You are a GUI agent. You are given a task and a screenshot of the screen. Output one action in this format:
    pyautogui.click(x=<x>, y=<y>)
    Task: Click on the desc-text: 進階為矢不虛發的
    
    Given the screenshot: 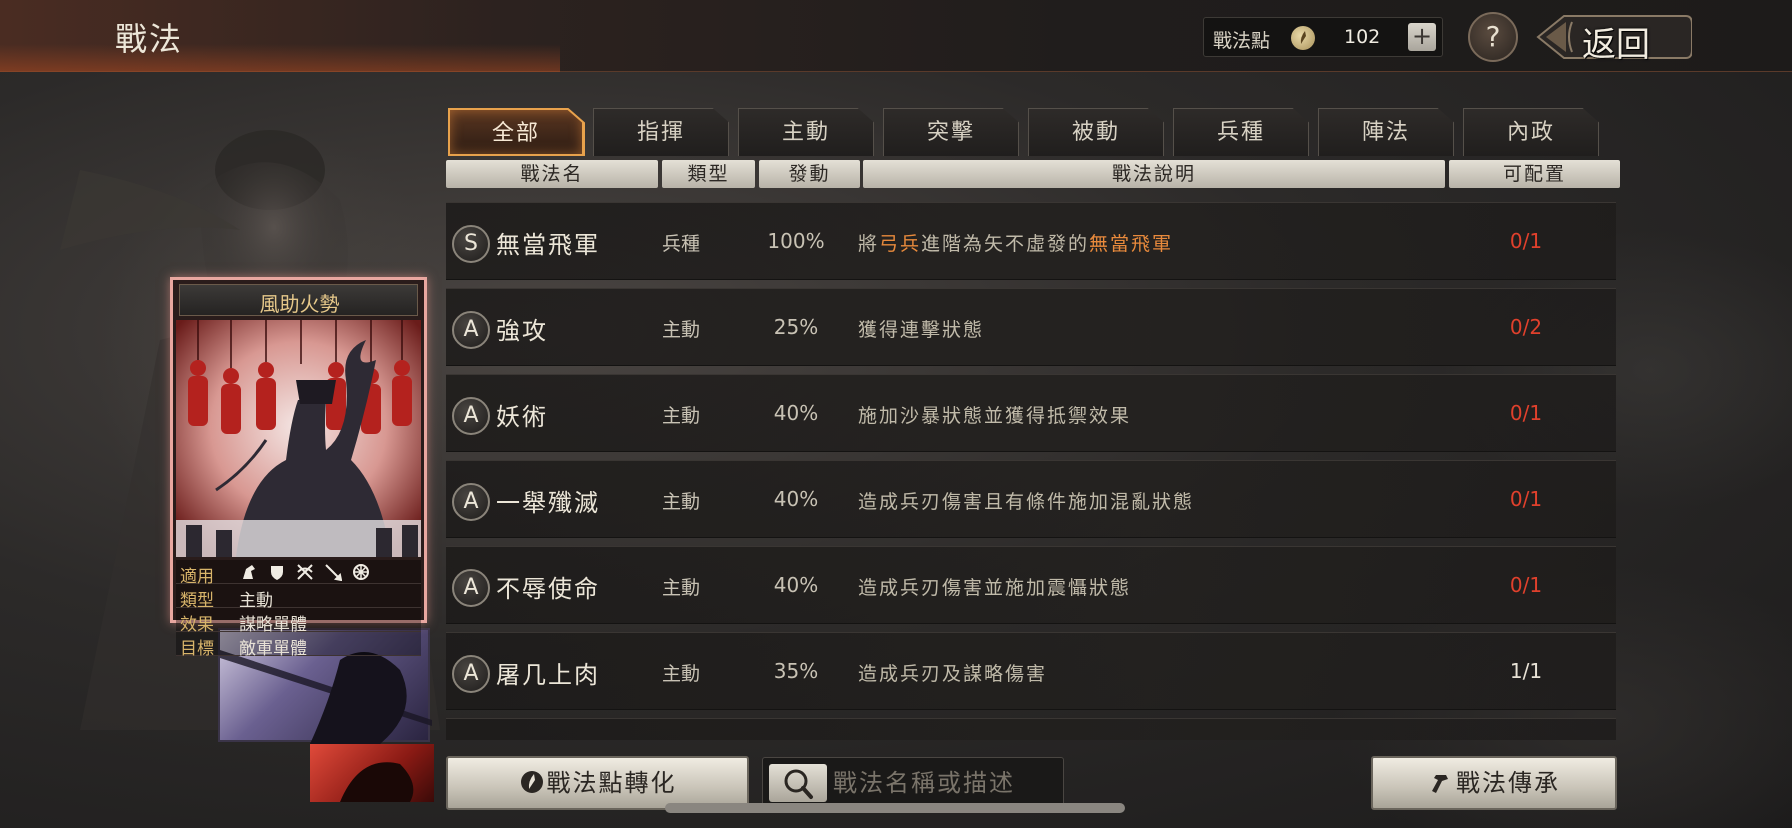 What is the action you would take?
    pyautogui.click(x=1005, y=244)
    